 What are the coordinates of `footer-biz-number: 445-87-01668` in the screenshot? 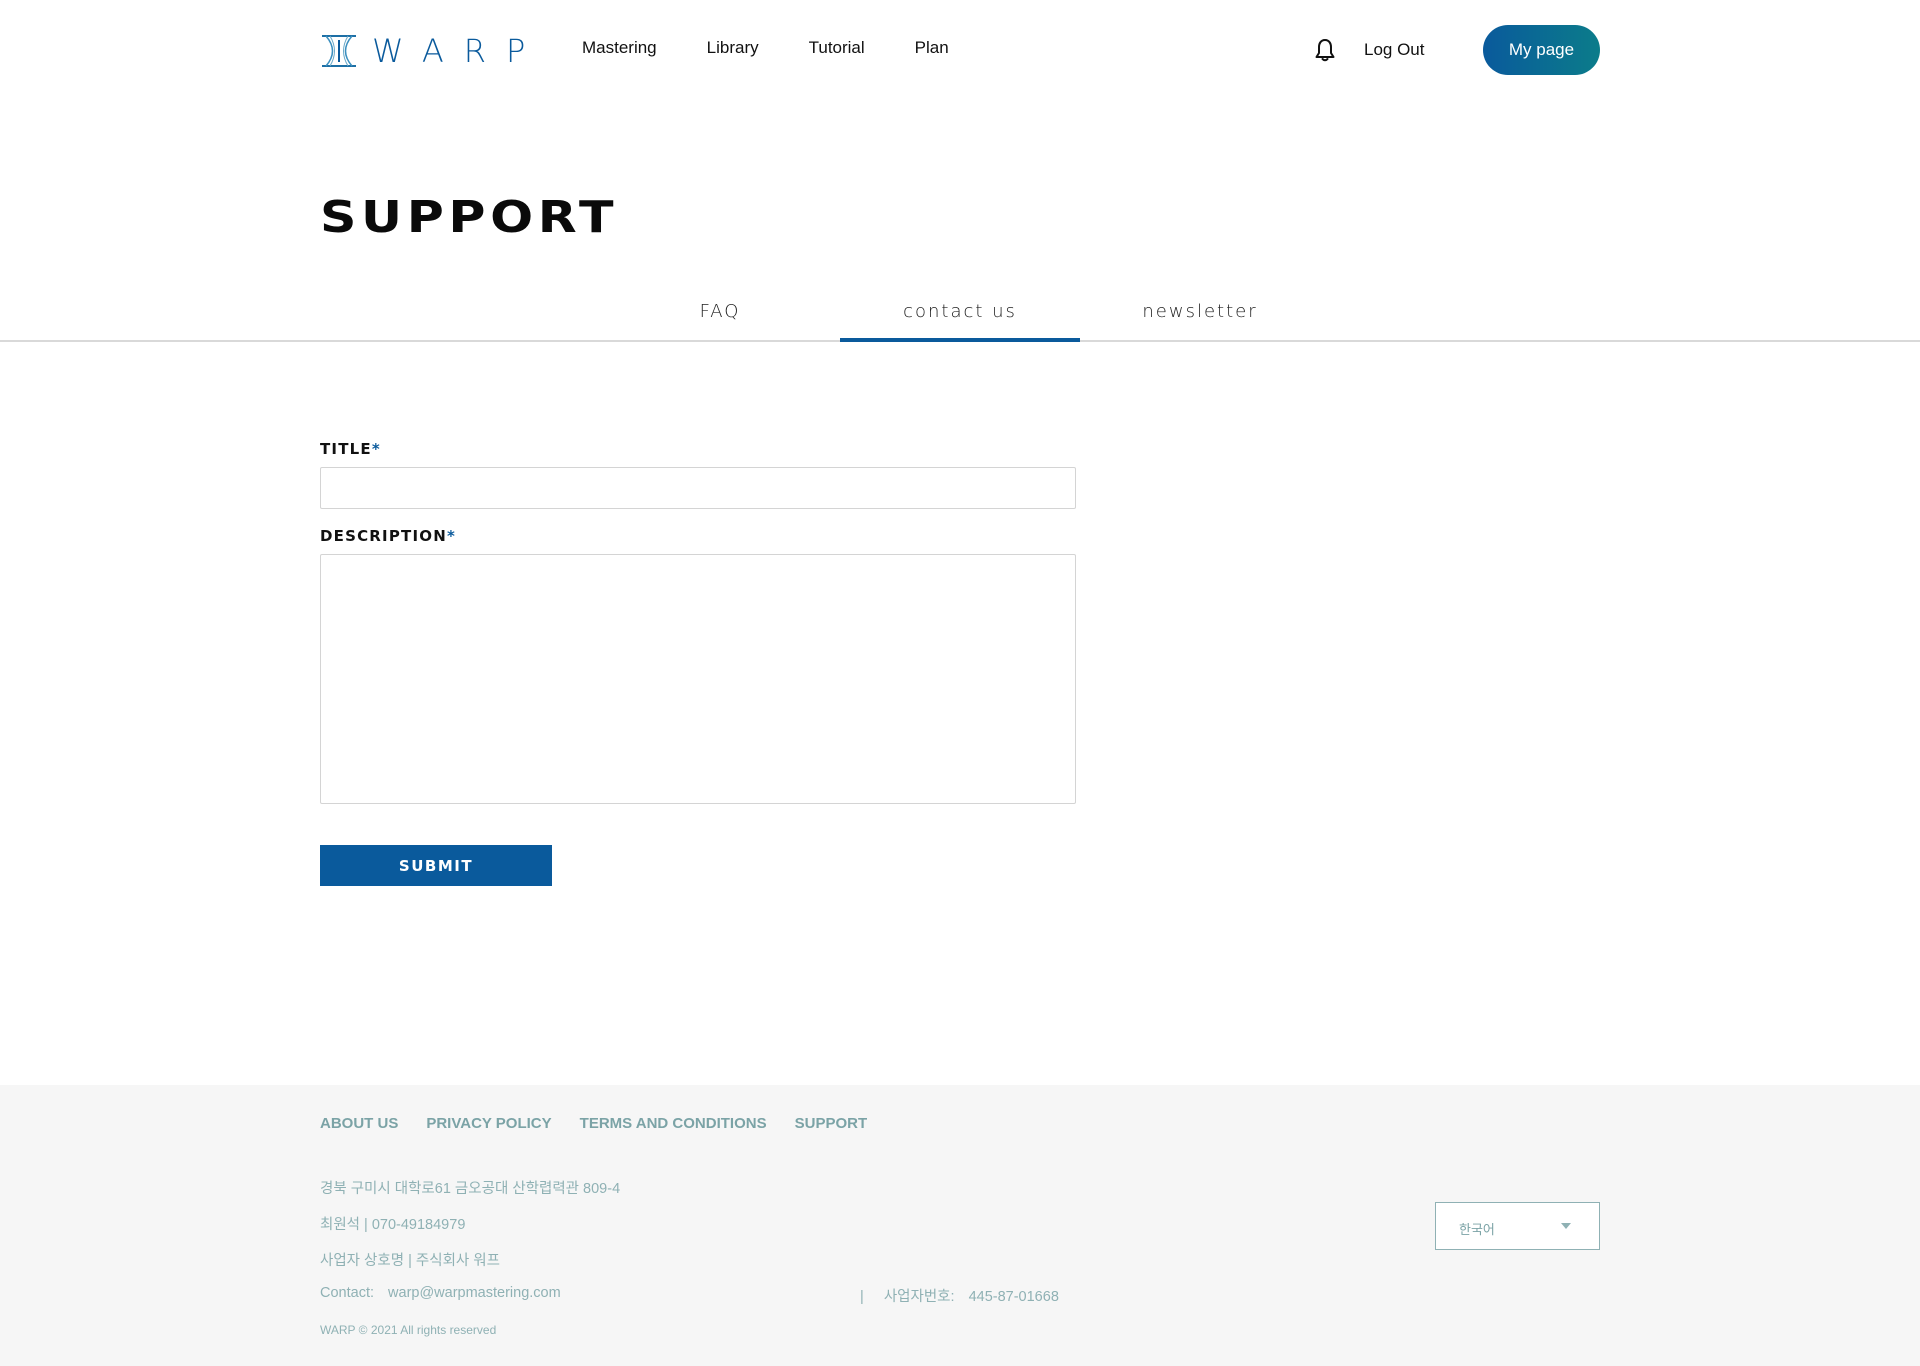 It's located at (1013, 1297).